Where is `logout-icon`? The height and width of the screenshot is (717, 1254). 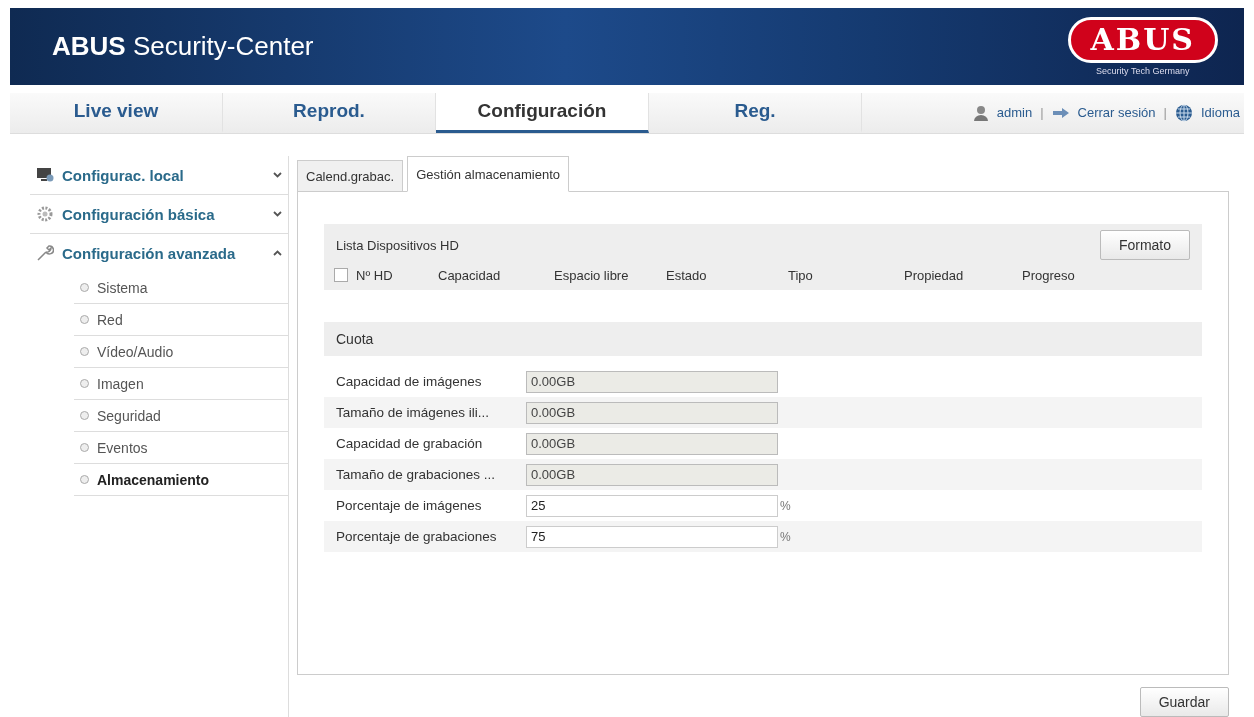 logout-icon is located at coordinates (1060, 113).